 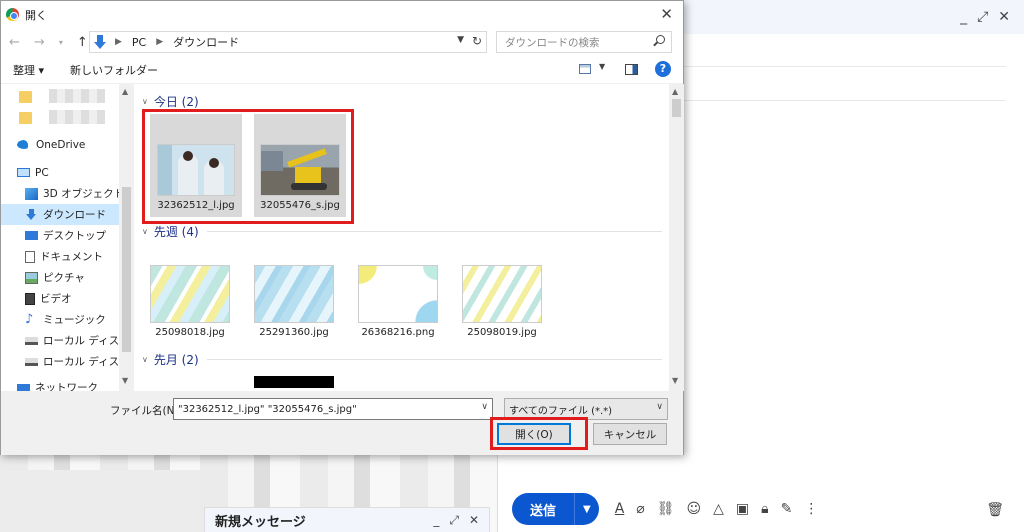 I want to click on breadcrumb-pc: PC, so click(x=139, y=42).